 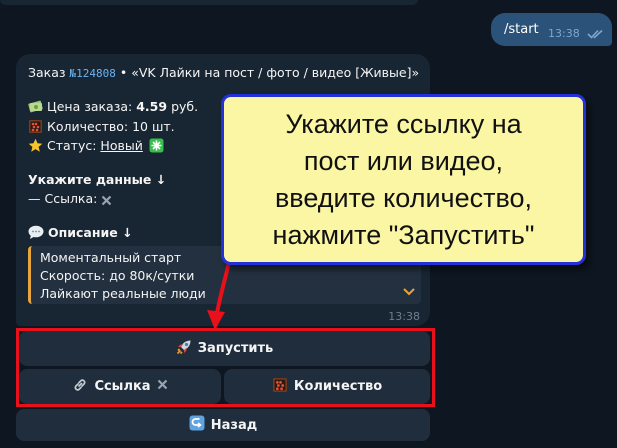 What do you see at coordinates (403, 234) in the screenshot?
I see `callout-line-4: нажмите "Запустить"` at bounding box center [403, 234].